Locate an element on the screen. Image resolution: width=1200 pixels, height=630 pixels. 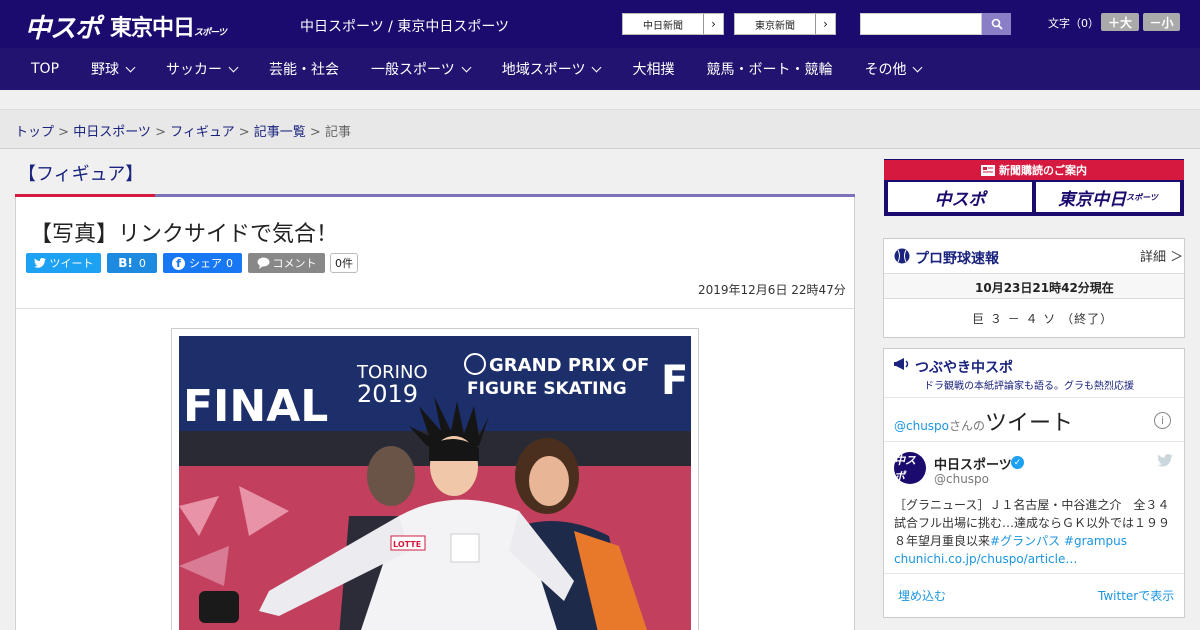
speech-bubble-icon is located at coordinates (263, 263).